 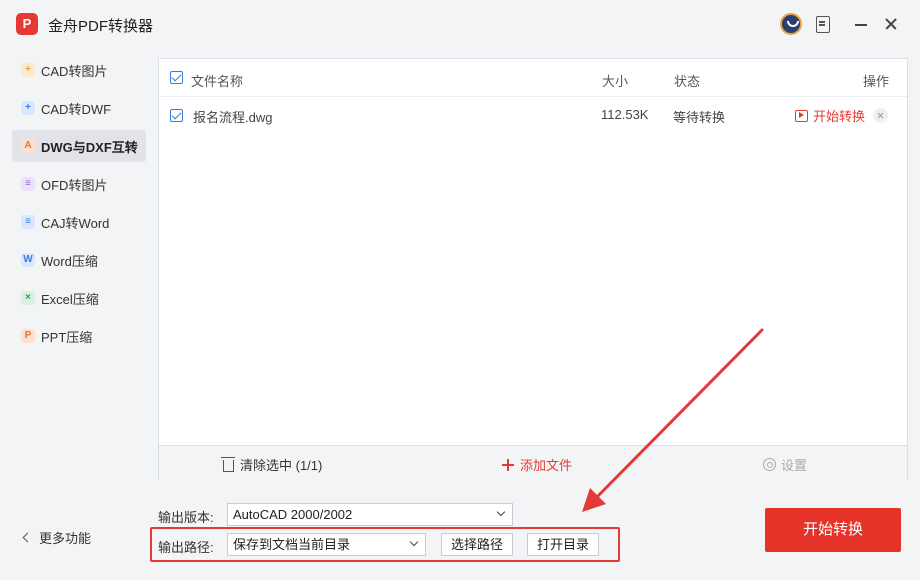 What do you see at coordinates (460, 25) in the screenshot?
I see `title-bar: P 金舟PDF转换器` at bounding box center [460, 25].